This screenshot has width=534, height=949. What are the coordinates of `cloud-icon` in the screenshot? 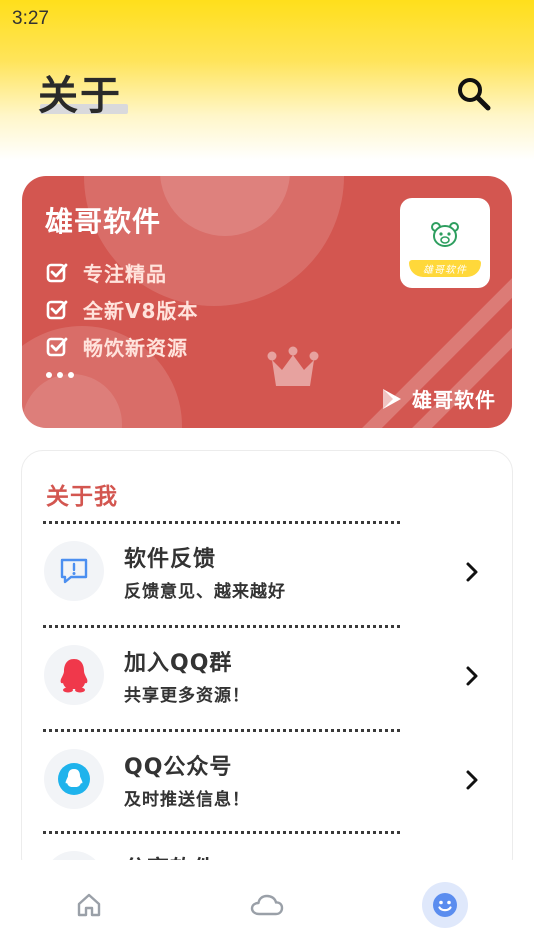 It's located at (267, 905).